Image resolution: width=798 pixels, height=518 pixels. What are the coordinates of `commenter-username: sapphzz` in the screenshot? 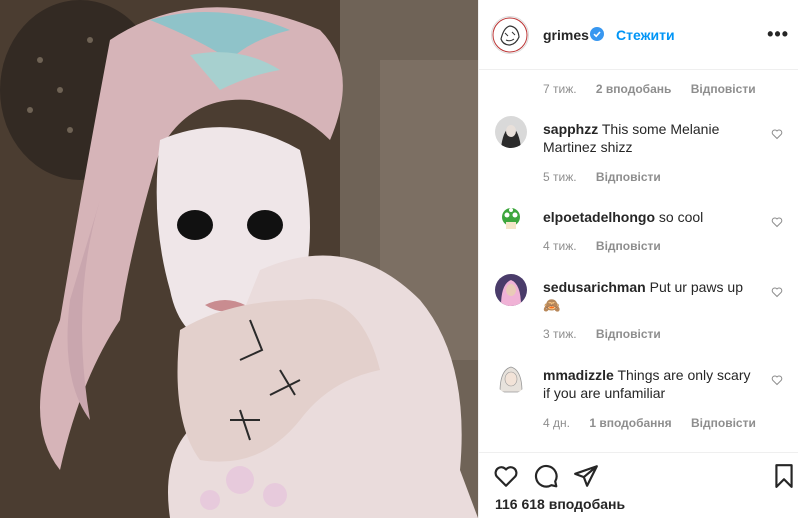 It's located at (570, 129).